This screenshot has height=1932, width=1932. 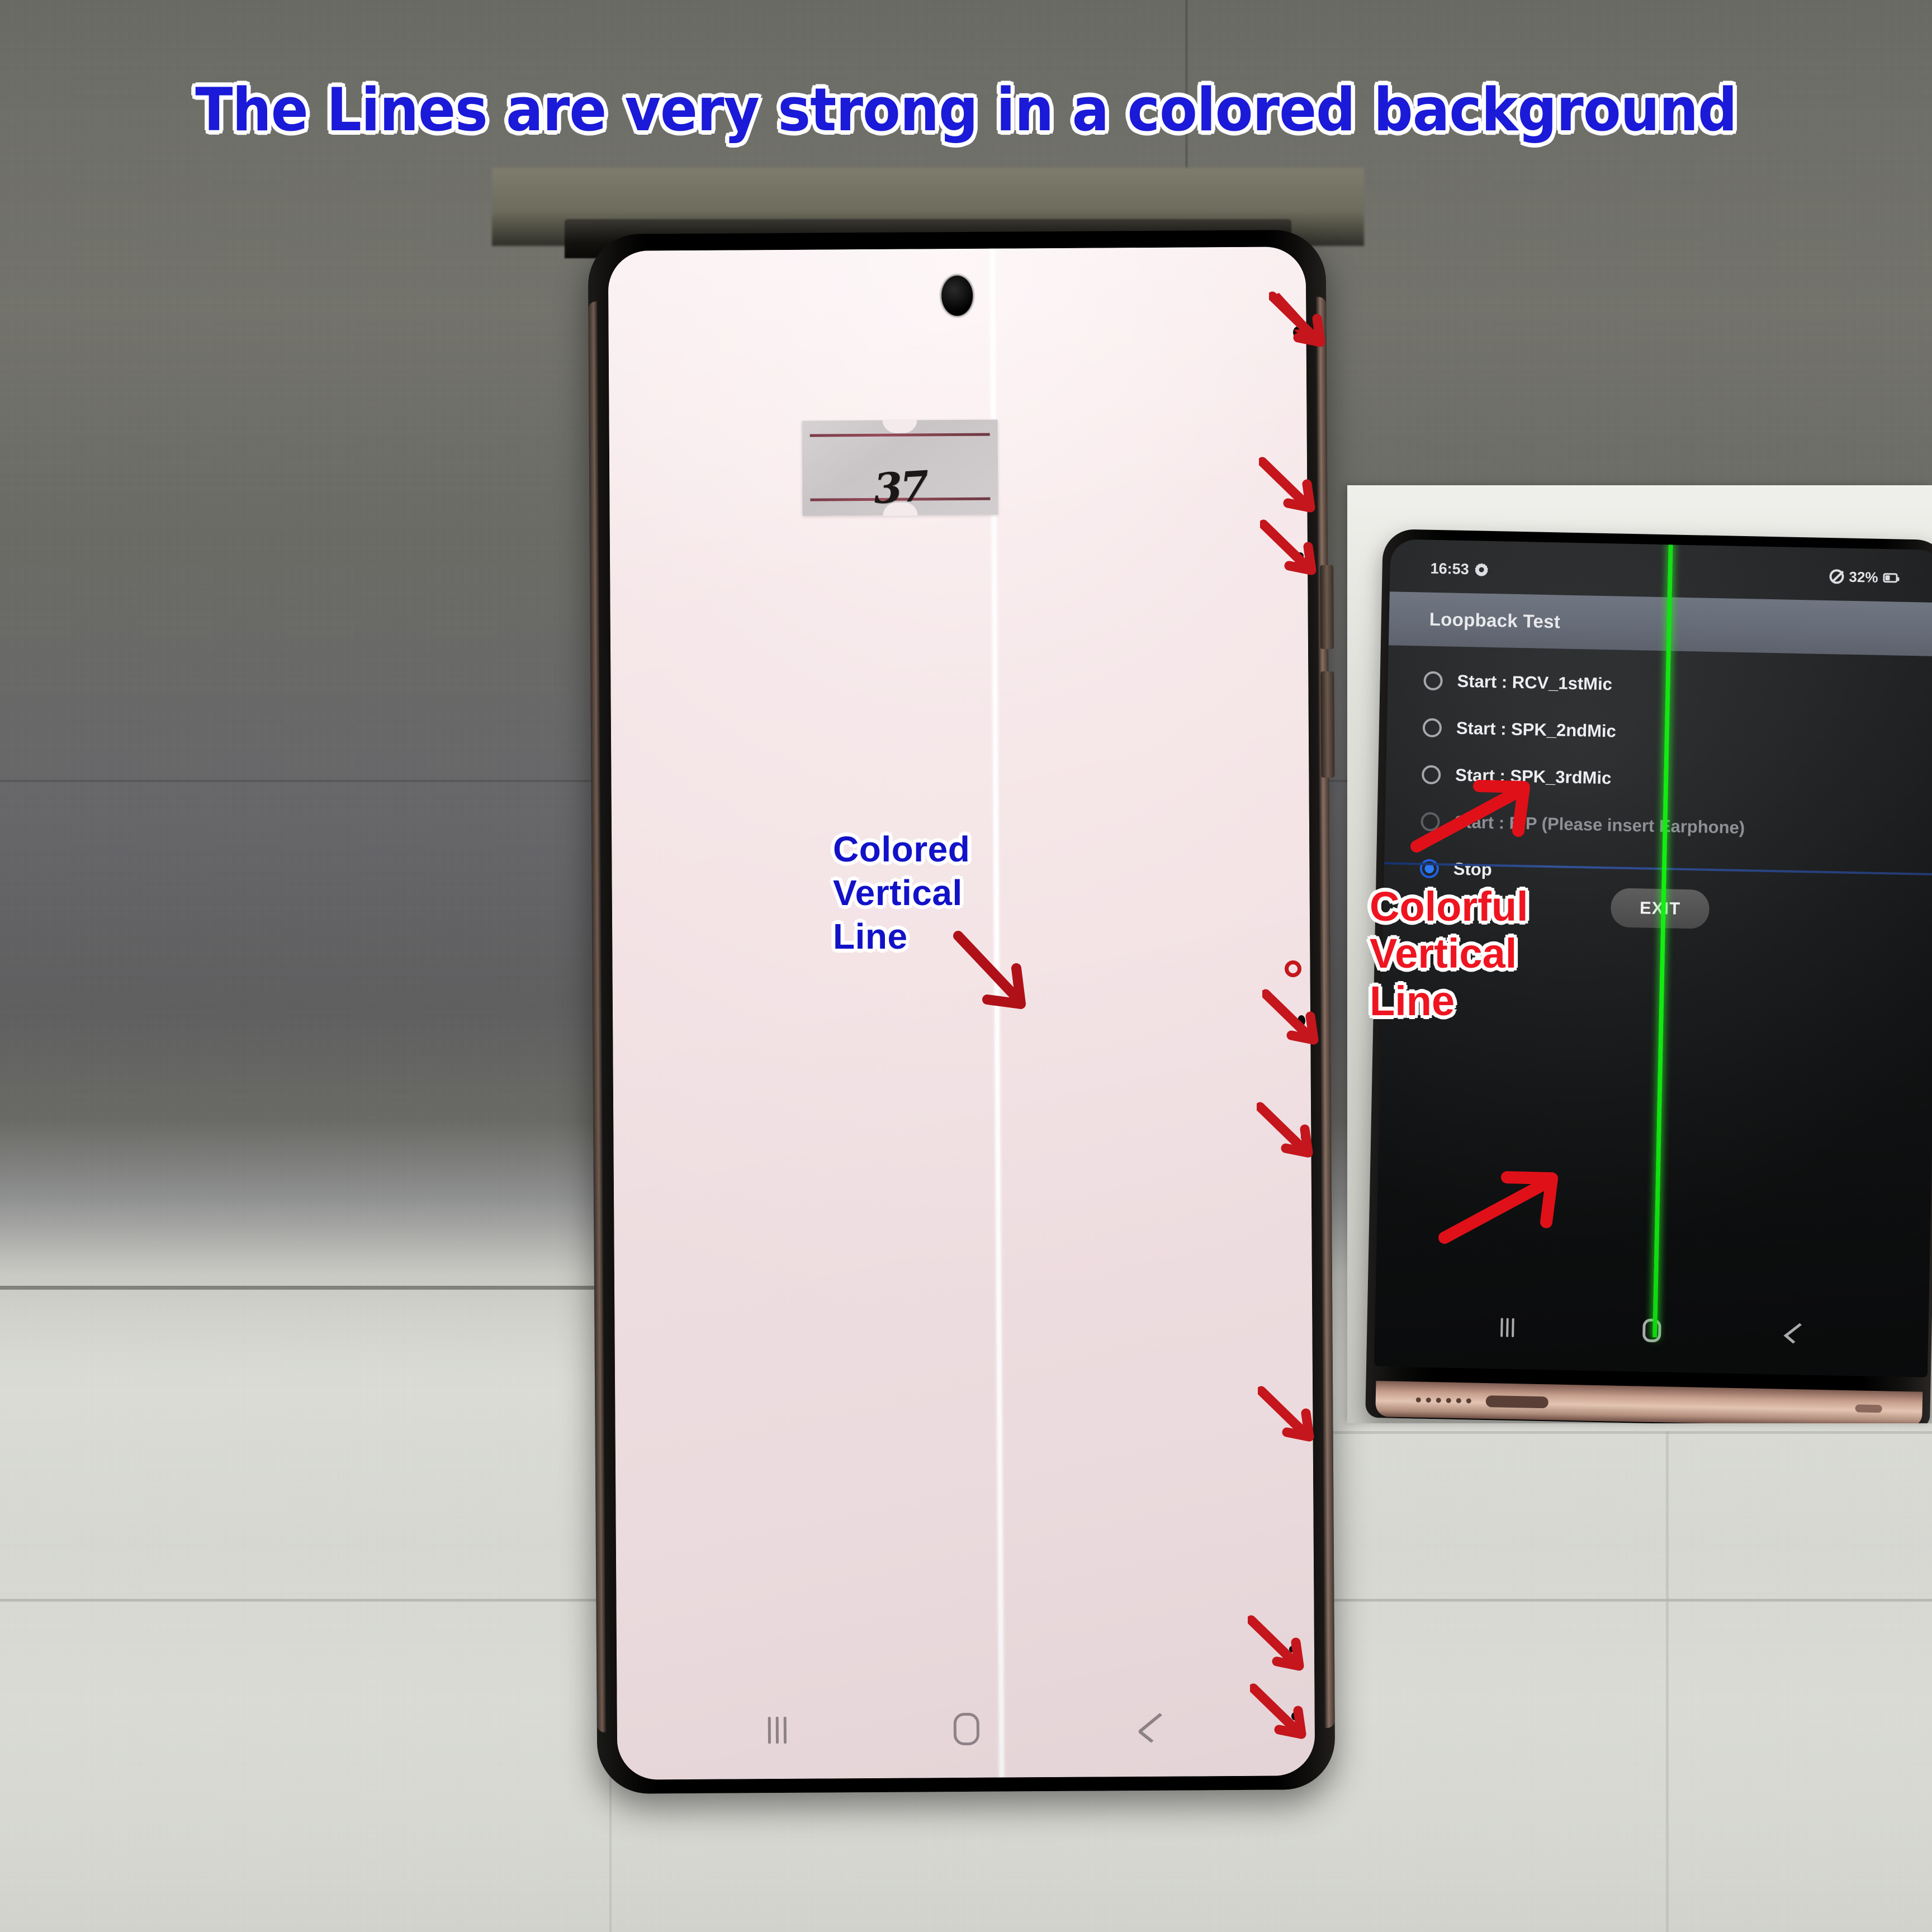 What do you see at coordinates (1535, 682) in the screenshot?
I see `option-label: Start : RCV_1stMic` at bounding box center [1535, 682].